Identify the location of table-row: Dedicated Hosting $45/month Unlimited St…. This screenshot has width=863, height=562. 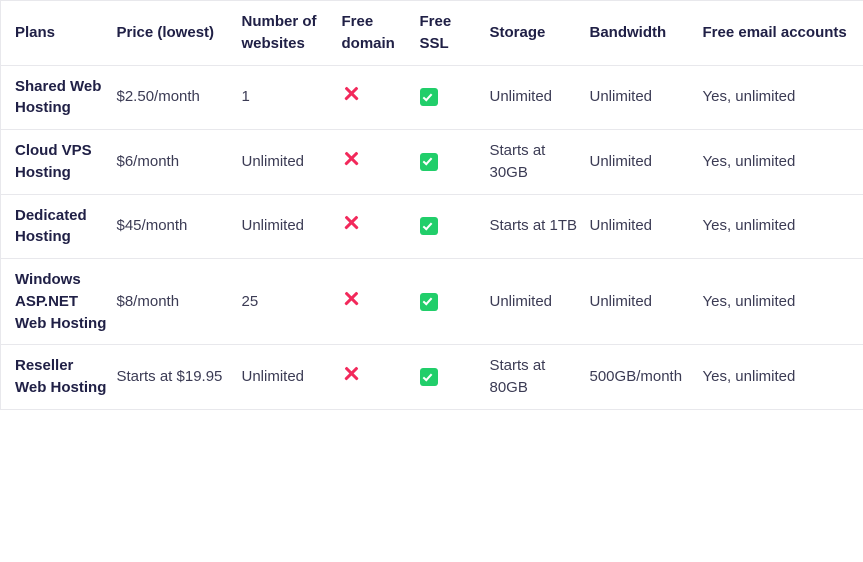
(431, 226).